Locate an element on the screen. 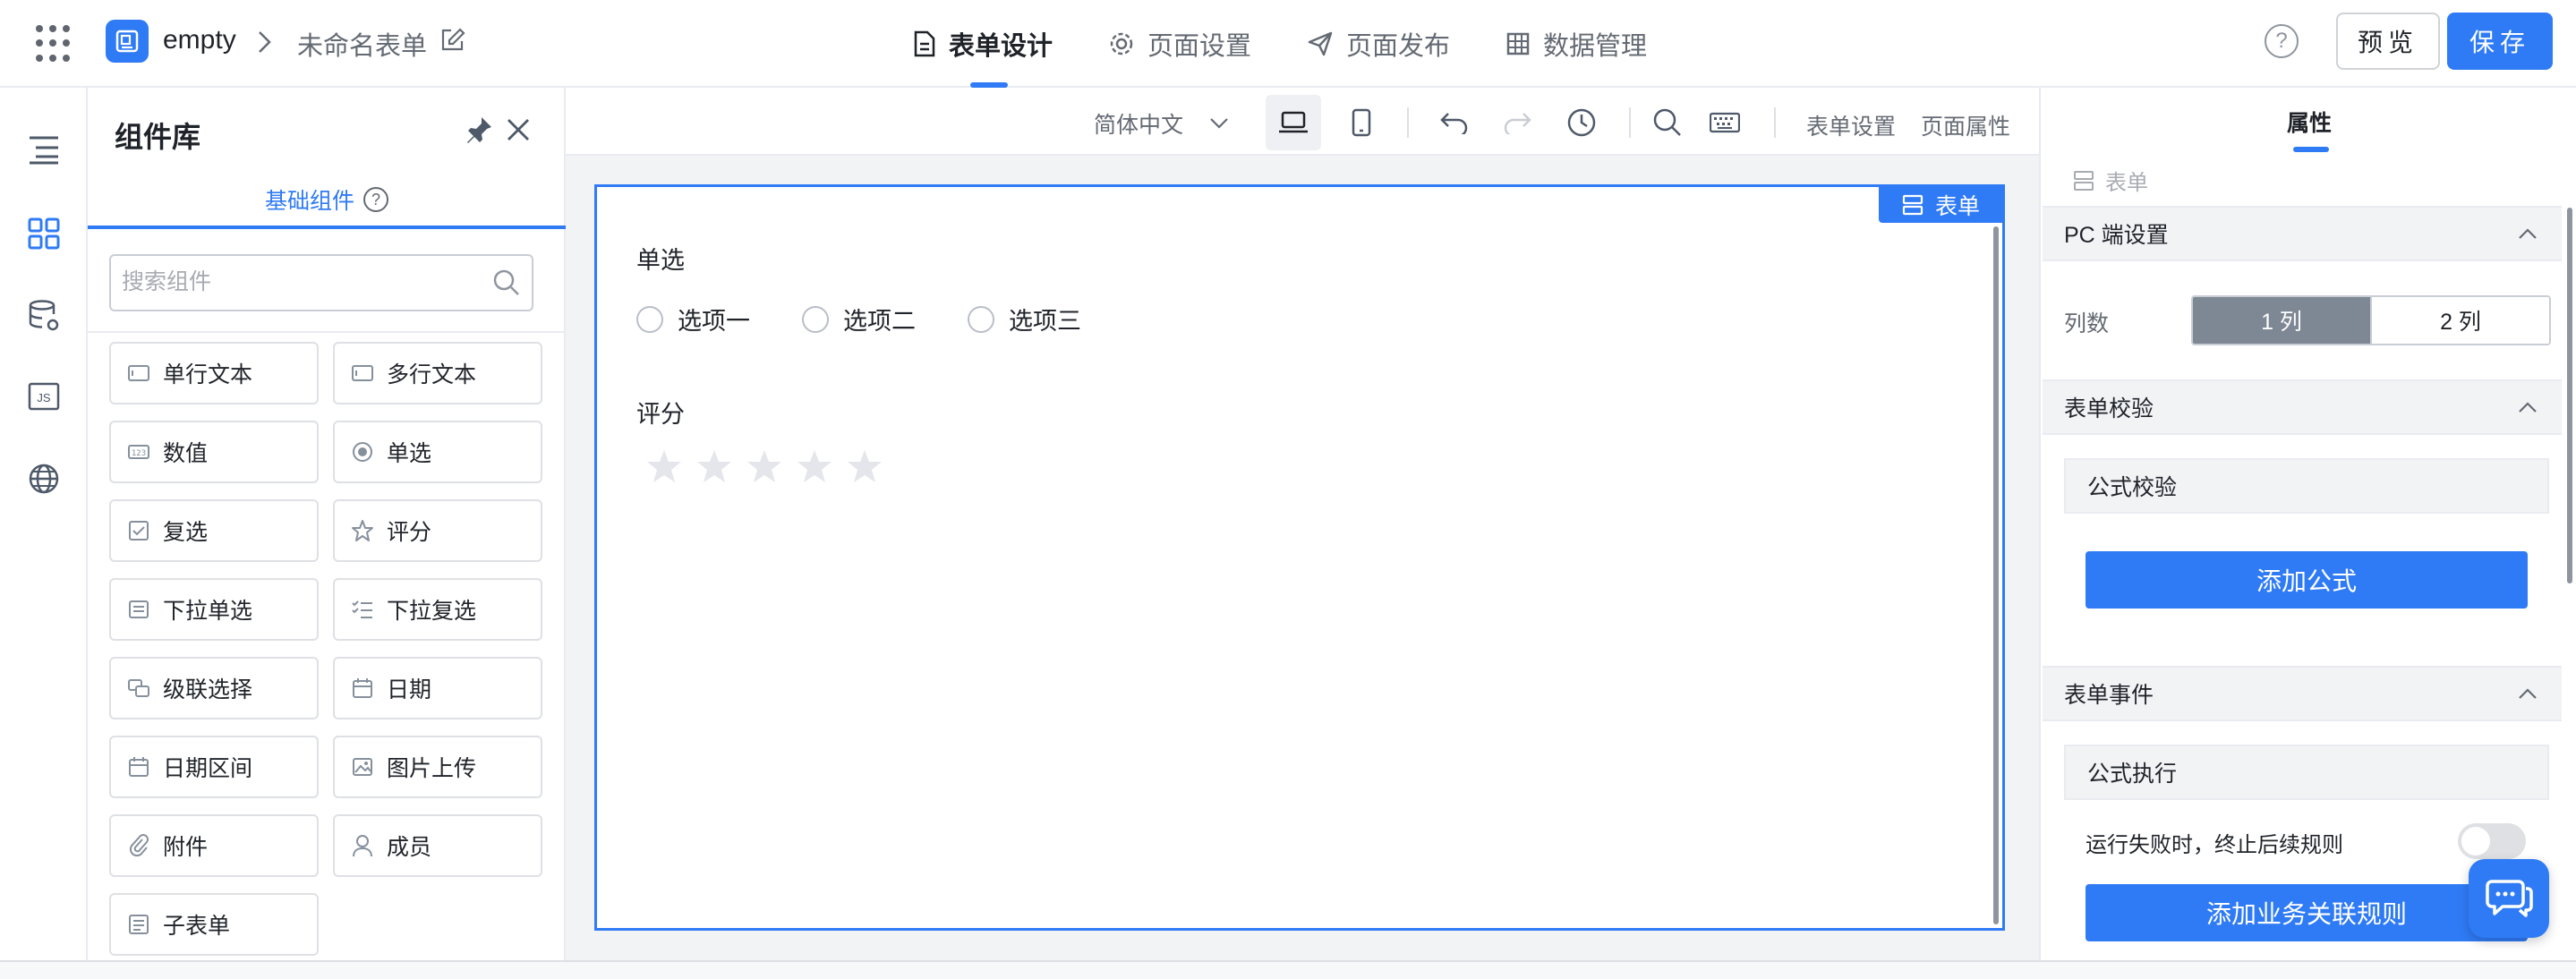 The image size is (2576, 979). js-icon: JS is located at coordinates (43, 397).